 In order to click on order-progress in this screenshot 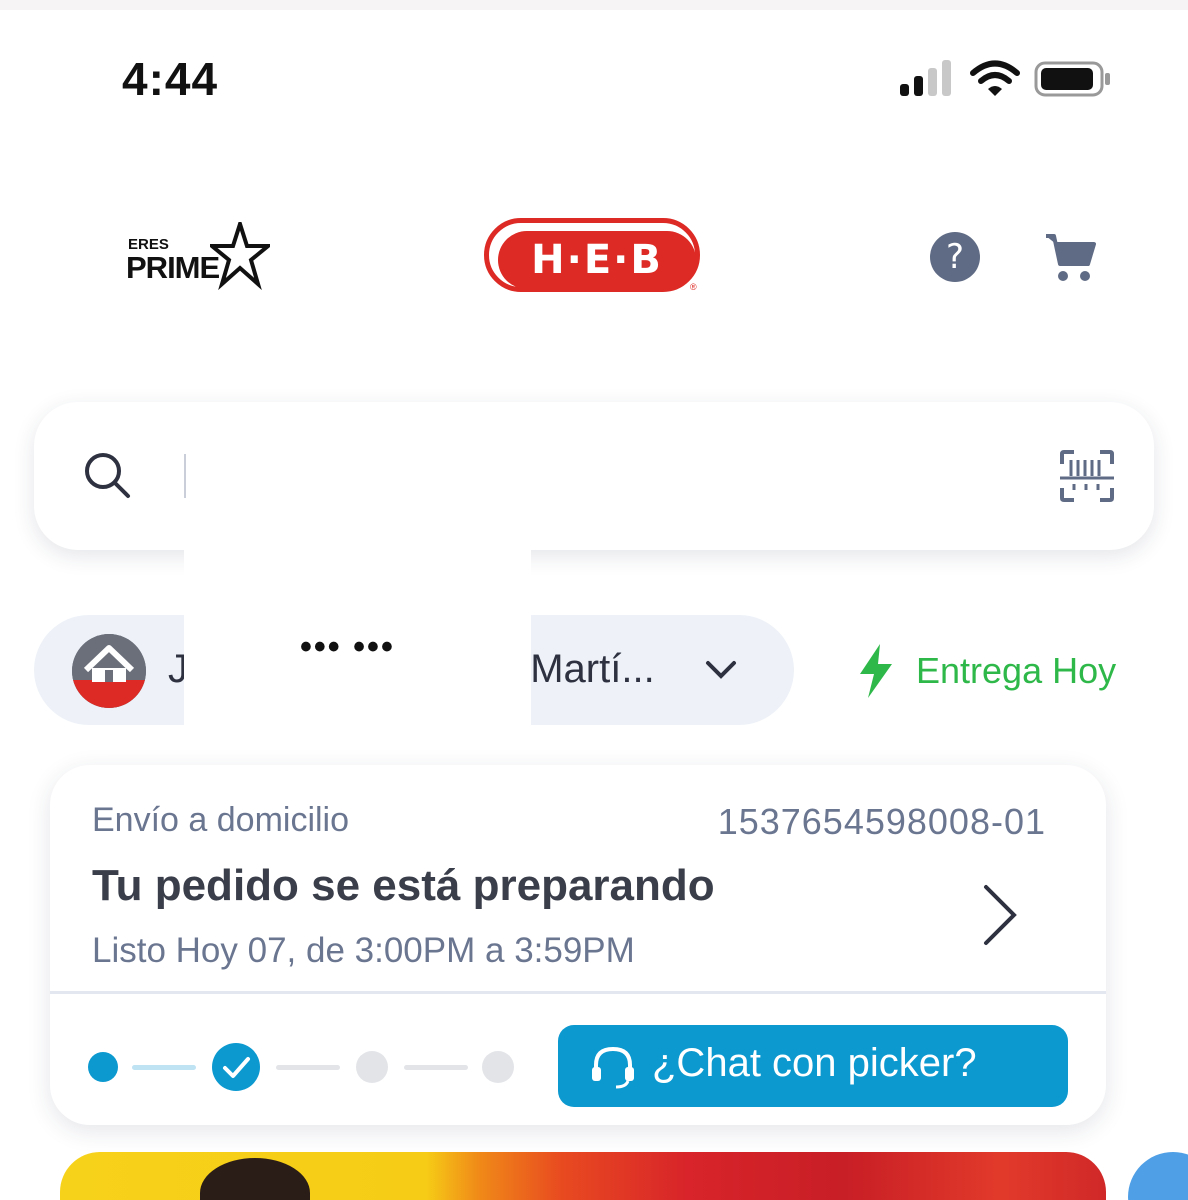, I will do `click(306, 1067)`.